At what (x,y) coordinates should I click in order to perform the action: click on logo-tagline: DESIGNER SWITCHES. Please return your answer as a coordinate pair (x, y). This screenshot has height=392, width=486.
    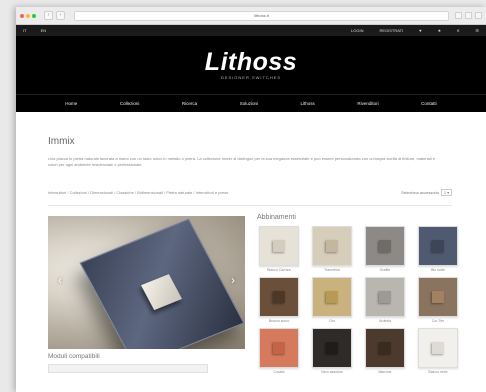
    Looking at the image, I should click on (251, 77).